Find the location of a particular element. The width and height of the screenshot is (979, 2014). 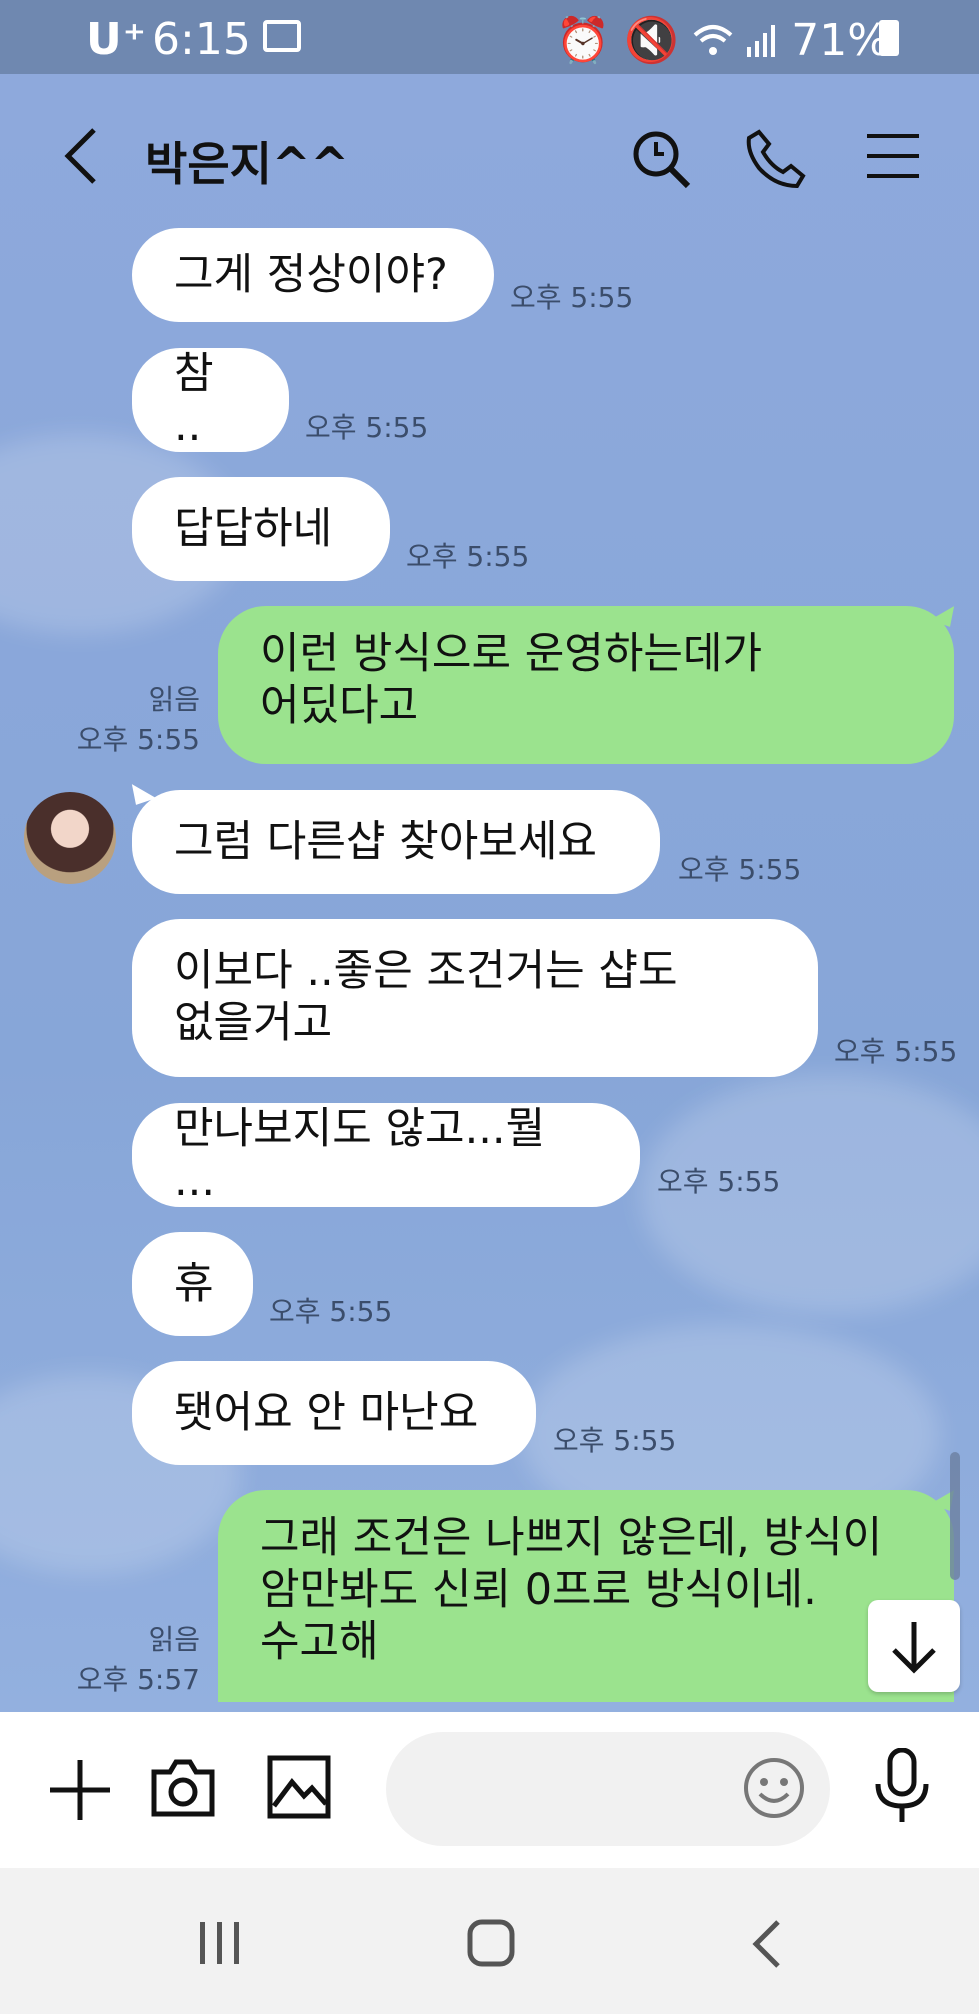

message-bubble-received: 그럼 다른샵 찾아보세요 is located at coordinates (396, 842).